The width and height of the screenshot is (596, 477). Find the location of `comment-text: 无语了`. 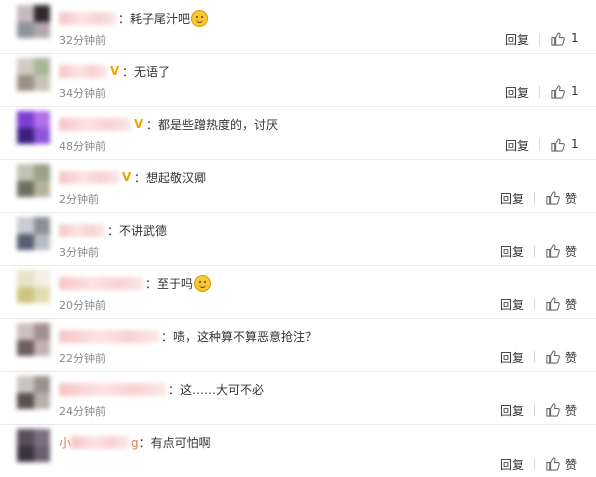

comment-text: 无语了 is located at coordinates (152, 71).